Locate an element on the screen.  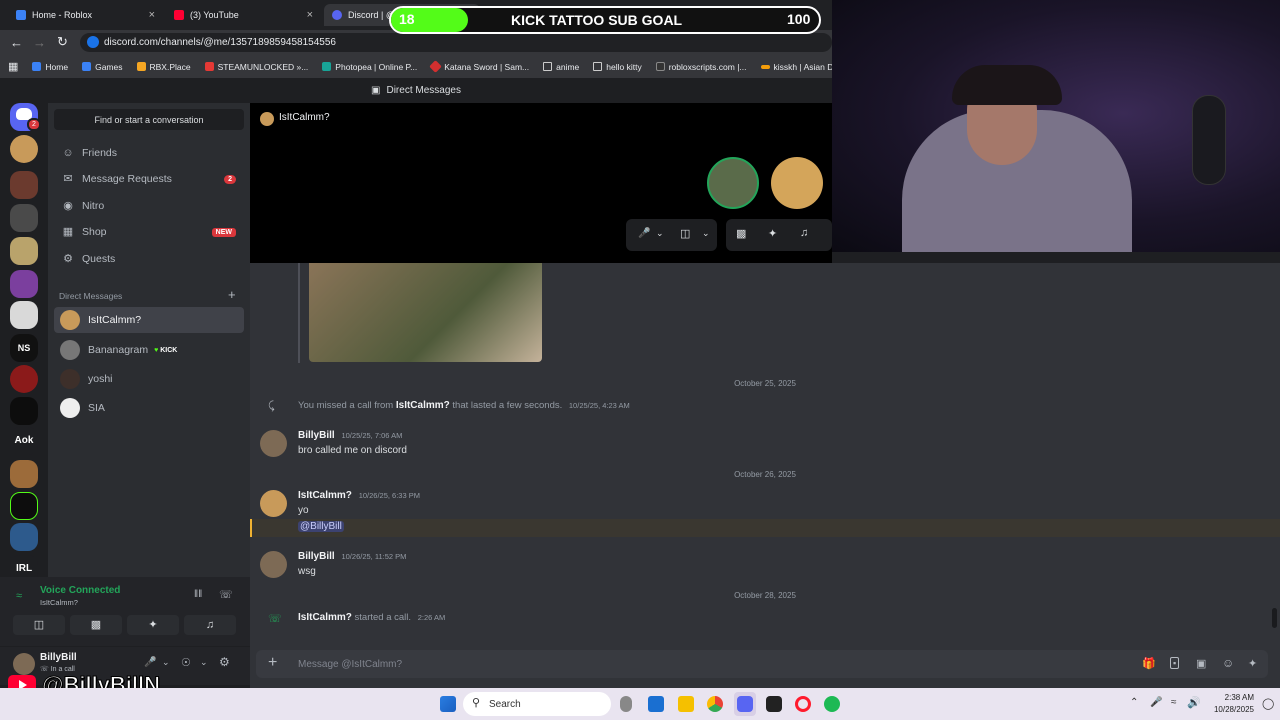
nav-message-requests: ✉ Message Requests 2 is located at coordinates (149, 179).